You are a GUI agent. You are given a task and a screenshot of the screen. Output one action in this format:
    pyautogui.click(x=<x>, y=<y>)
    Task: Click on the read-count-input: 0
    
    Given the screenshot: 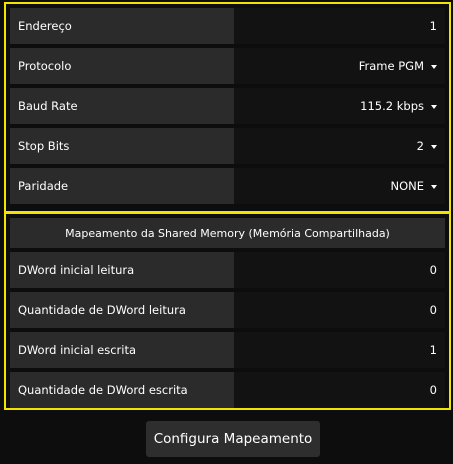 What is the action you would take?
    pyautogui.click(x=339, y=310)
    